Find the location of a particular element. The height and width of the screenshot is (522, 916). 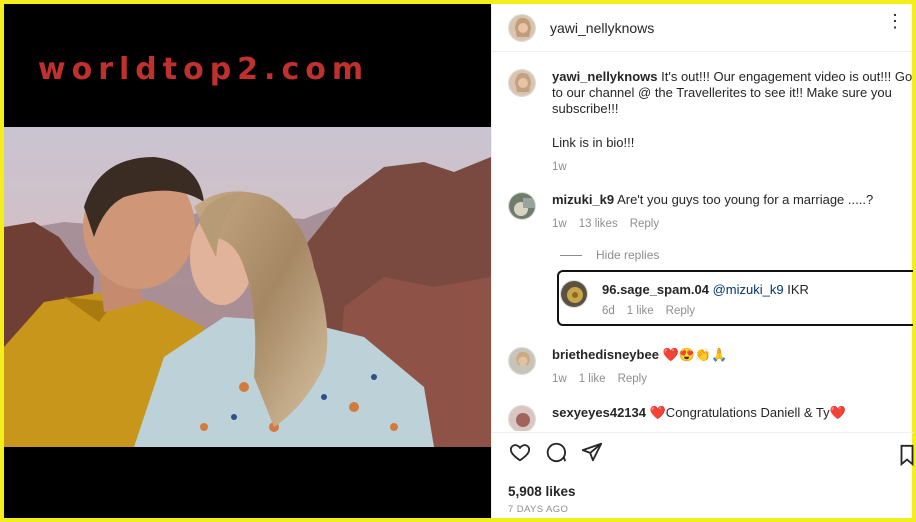

comment-time: 6d is located at coordinates (608, 311).